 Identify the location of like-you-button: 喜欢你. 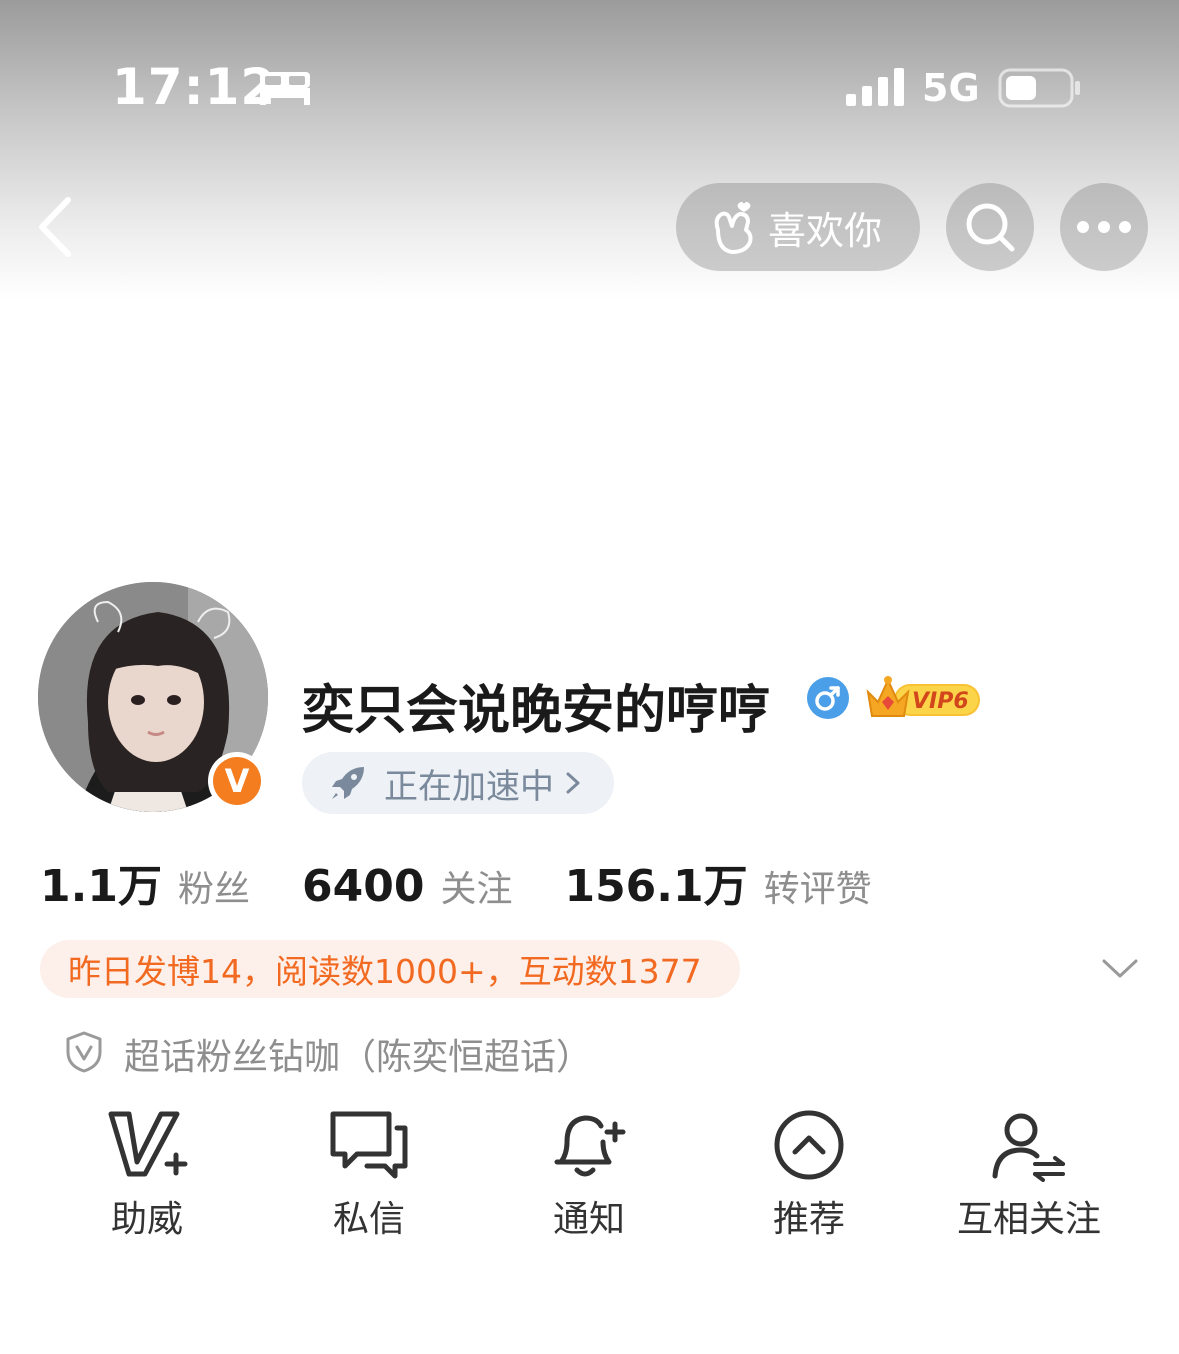
(798, 227).